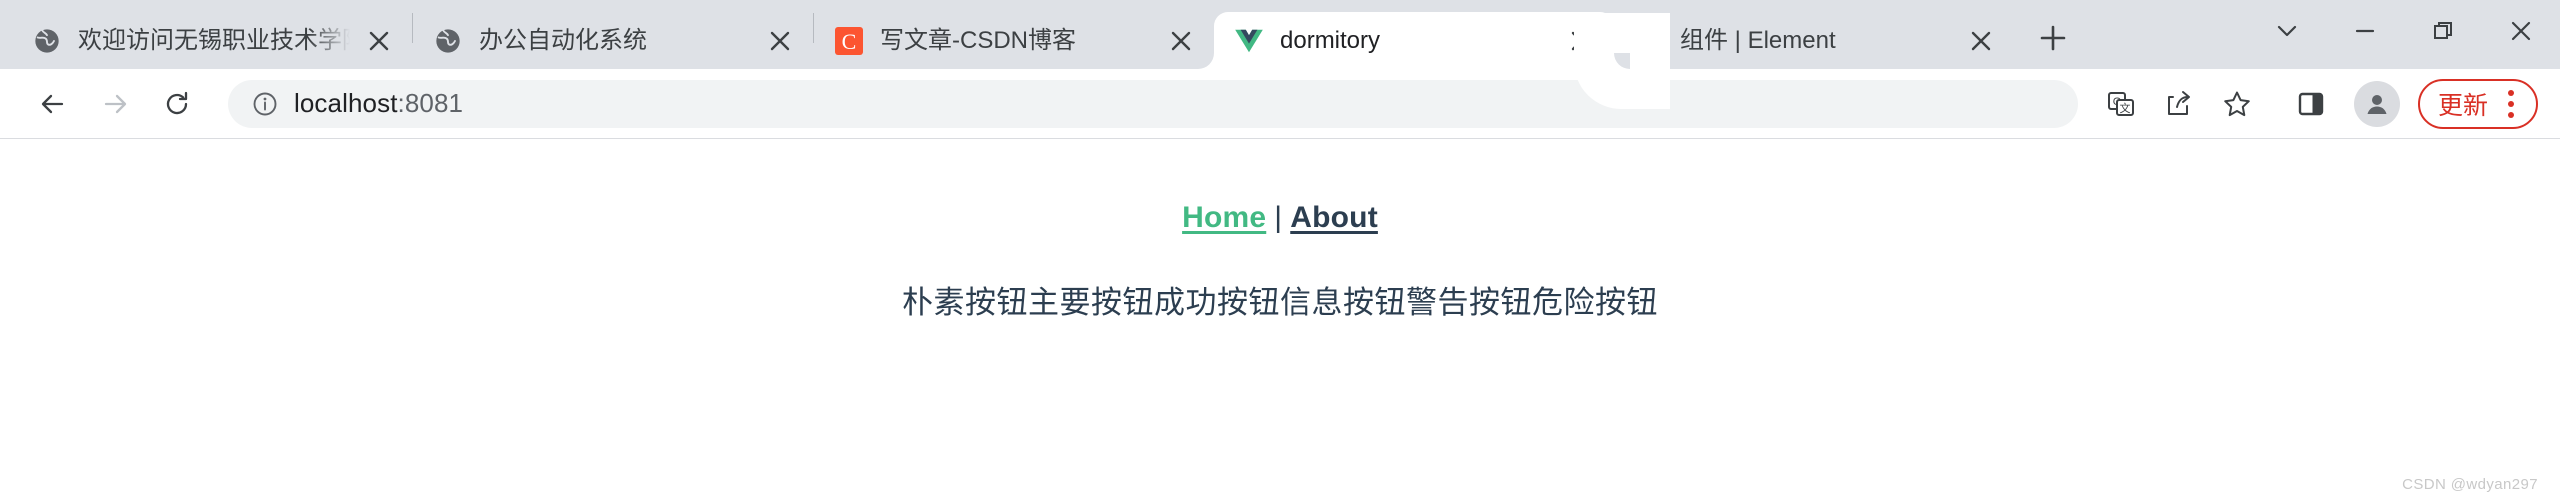  Describe the element at coordinates (2376, 103) in the screenshot. I see `avatar` at that location.